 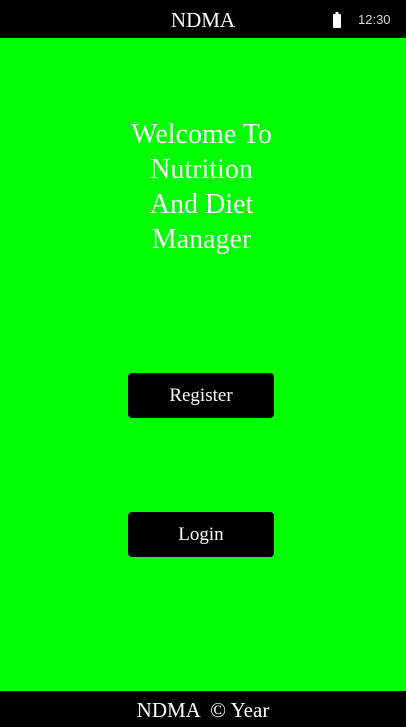 I want to click on welcome-line: And Diet, so click(x=201, y=204).